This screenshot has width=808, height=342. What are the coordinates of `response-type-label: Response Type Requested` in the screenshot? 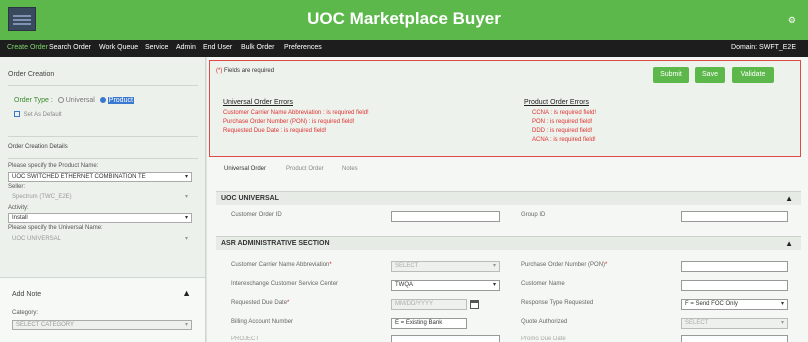 It's located at (557, 303).